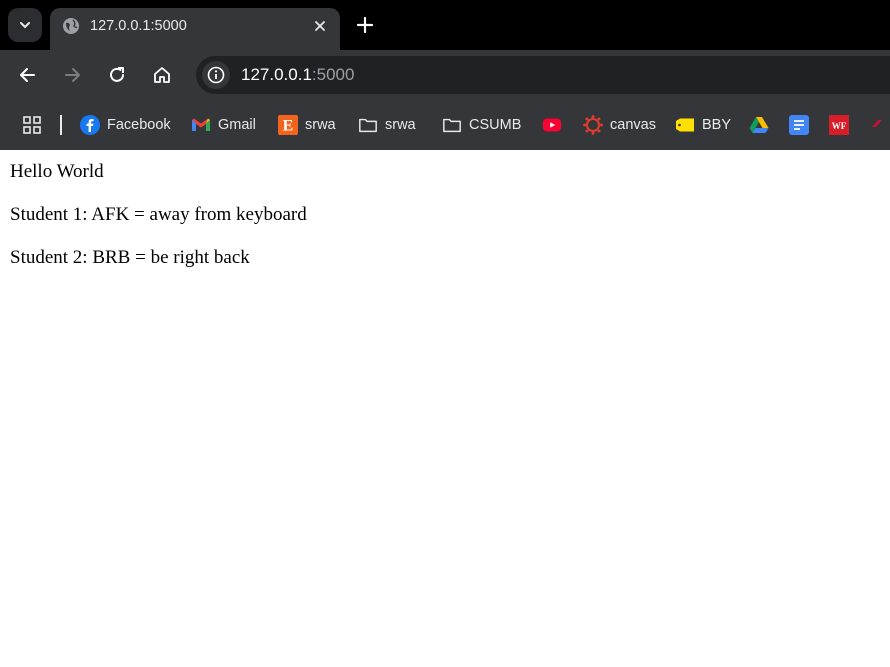 The image size is (890, 667). I want to click on bookmark-csumb-folder: CSUMB, so click(481, 125).